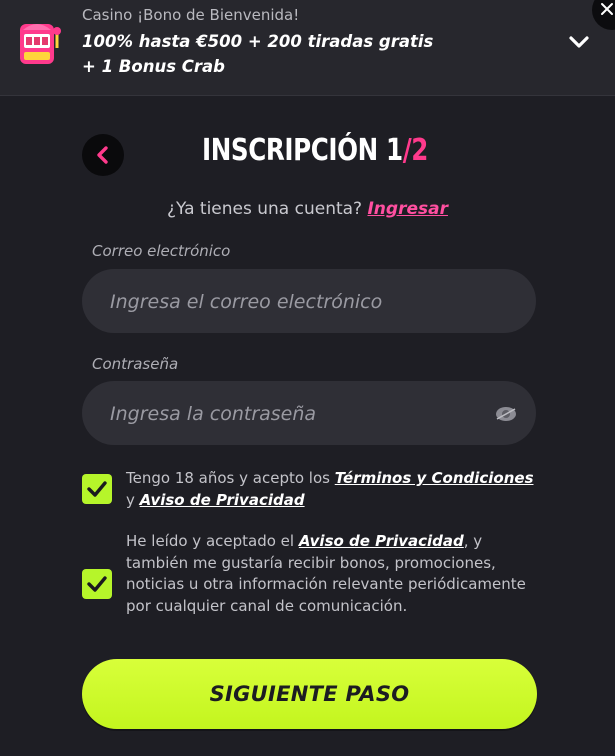  I want to click on terms-and: y, so click(130, 499).